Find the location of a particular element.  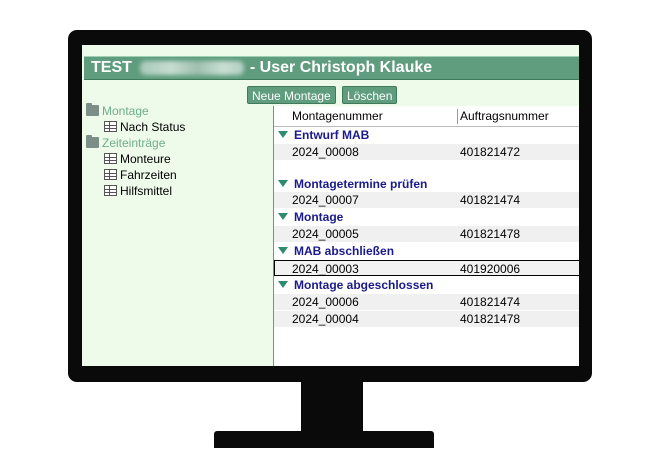

cell-montagenummer: 2024_00004 is located at coordinates (325, 319).